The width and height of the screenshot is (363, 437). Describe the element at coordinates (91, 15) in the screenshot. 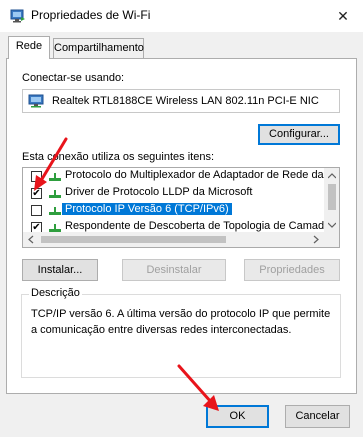

I see `window-title: Propriedades de Wi-Fi` at that location.